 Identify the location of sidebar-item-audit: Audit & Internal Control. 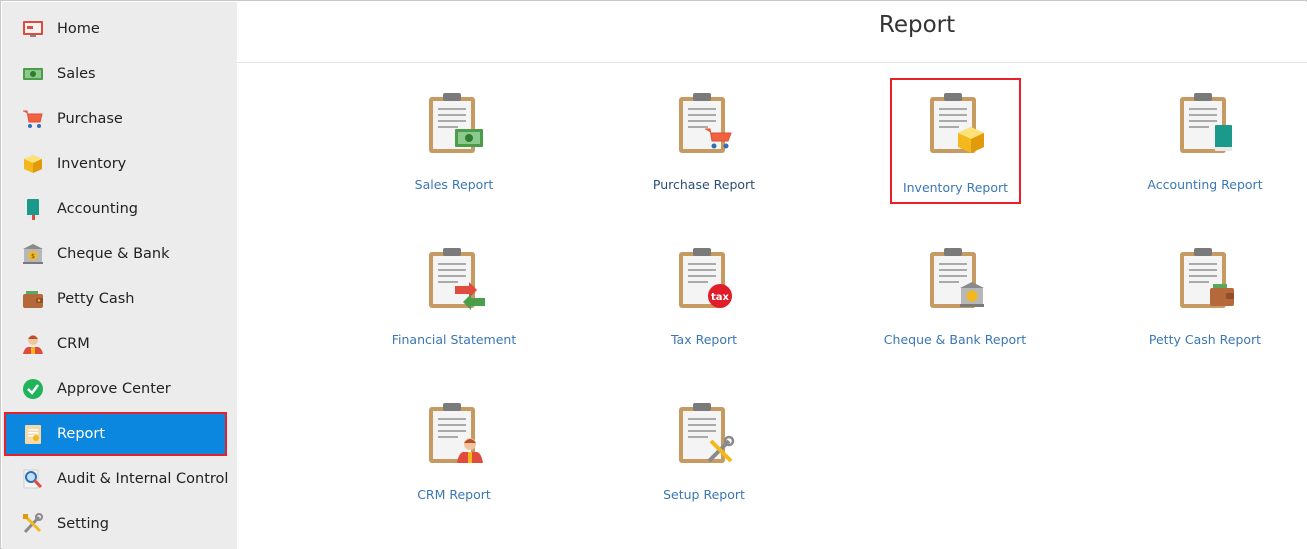
(117, 479).